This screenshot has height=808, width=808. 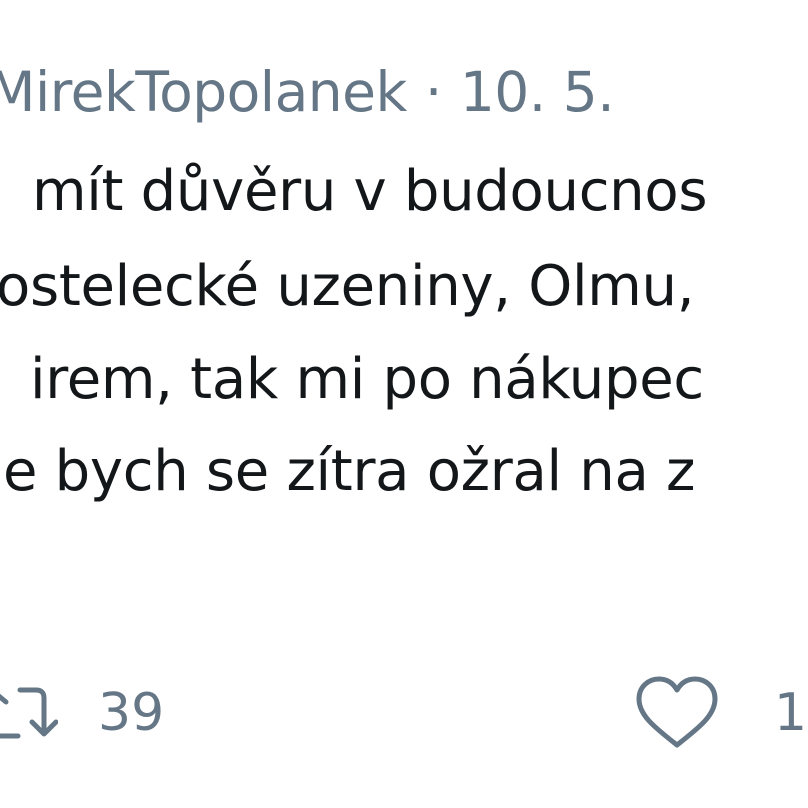 What do you see at coordinates (537, 92) in the screenshot?
I see `tweet-date: 10. 5.` at bounding box center [537, 92].